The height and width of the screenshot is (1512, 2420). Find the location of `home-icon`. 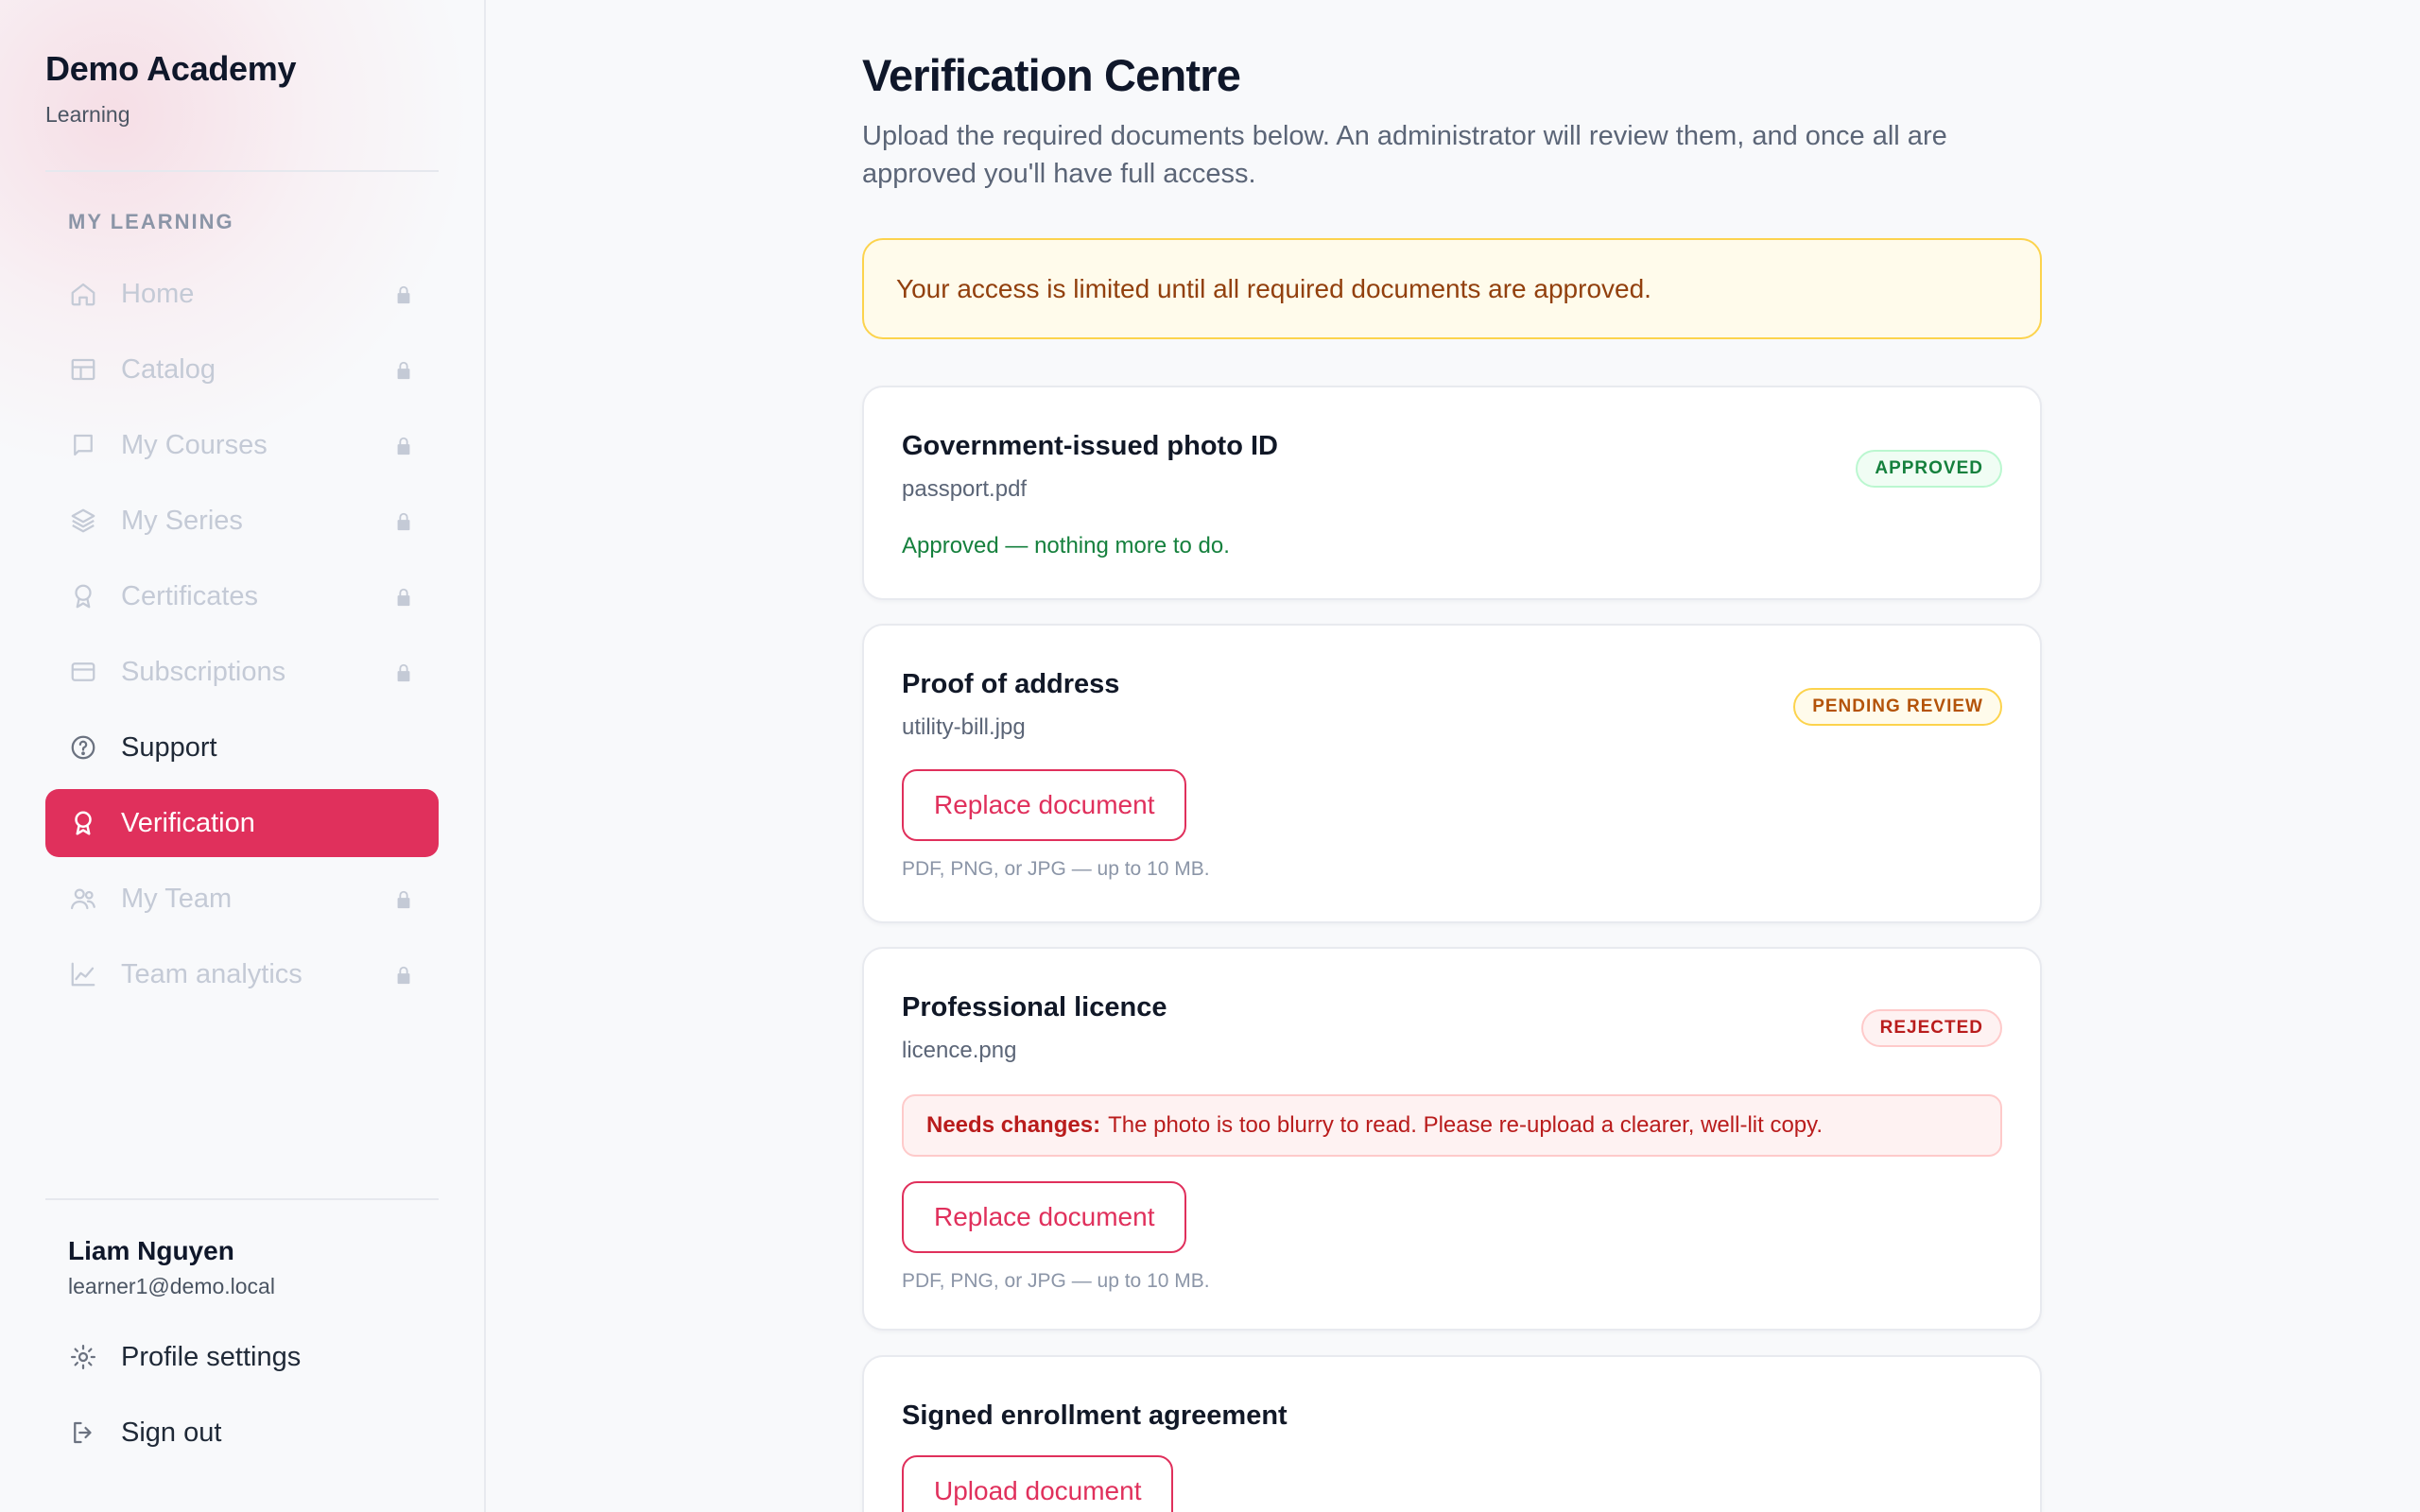

home-icon is located at coordinates (83, 294).